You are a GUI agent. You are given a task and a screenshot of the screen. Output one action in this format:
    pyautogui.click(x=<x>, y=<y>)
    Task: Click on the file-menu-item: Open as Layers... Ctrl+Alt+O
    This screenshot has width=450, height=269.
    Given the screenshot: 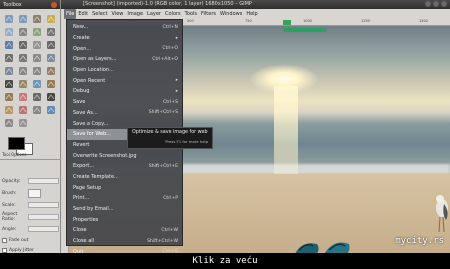 What is the action you would take?
    pyautogui.click(x=124, y=59)
    